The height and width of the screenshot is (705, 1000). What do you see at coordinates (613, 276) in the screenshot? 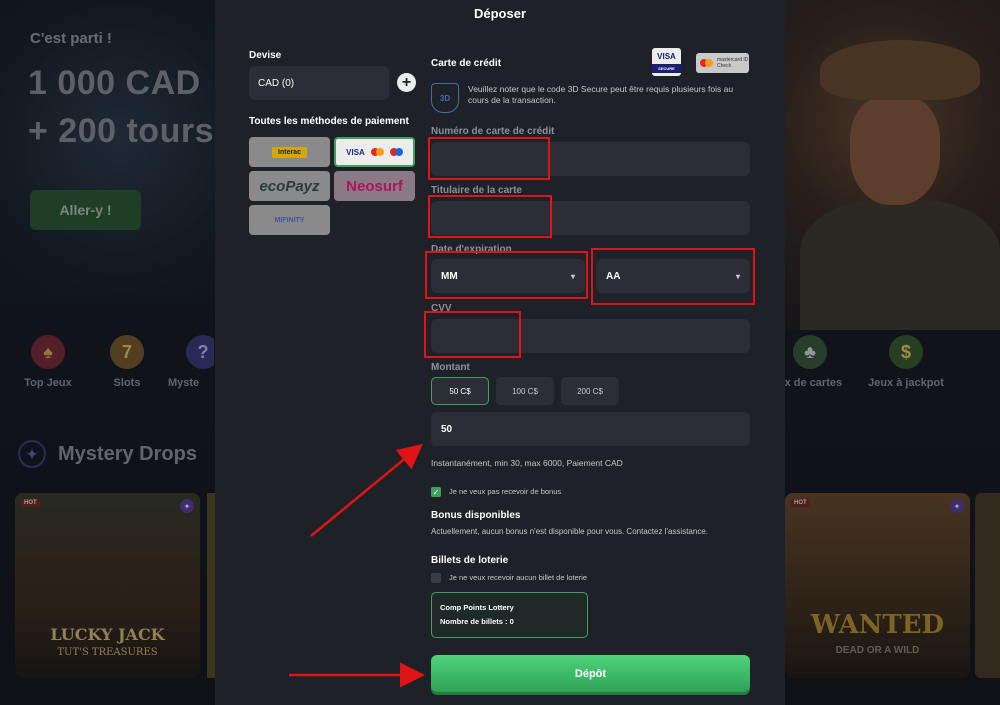
I see `year-placeholder: AA` at bounding box center [613, 276].